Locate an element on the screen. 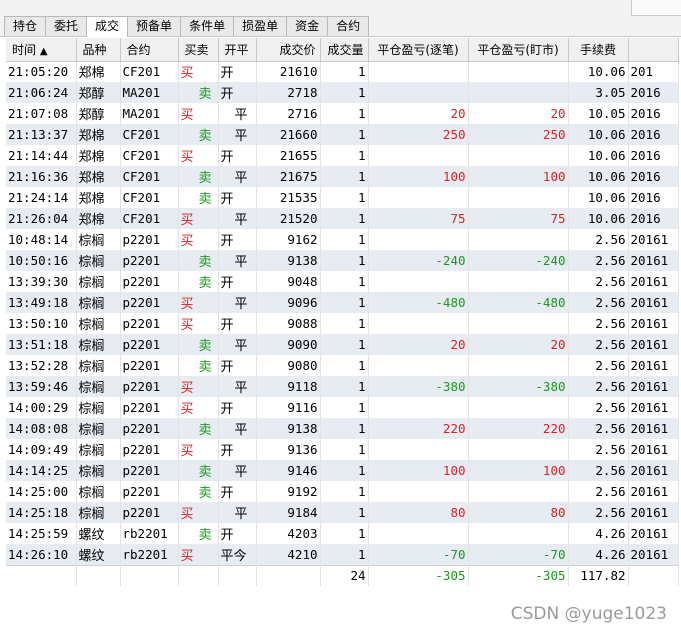  total-qty: 24 is located at coordinates (344, 575).